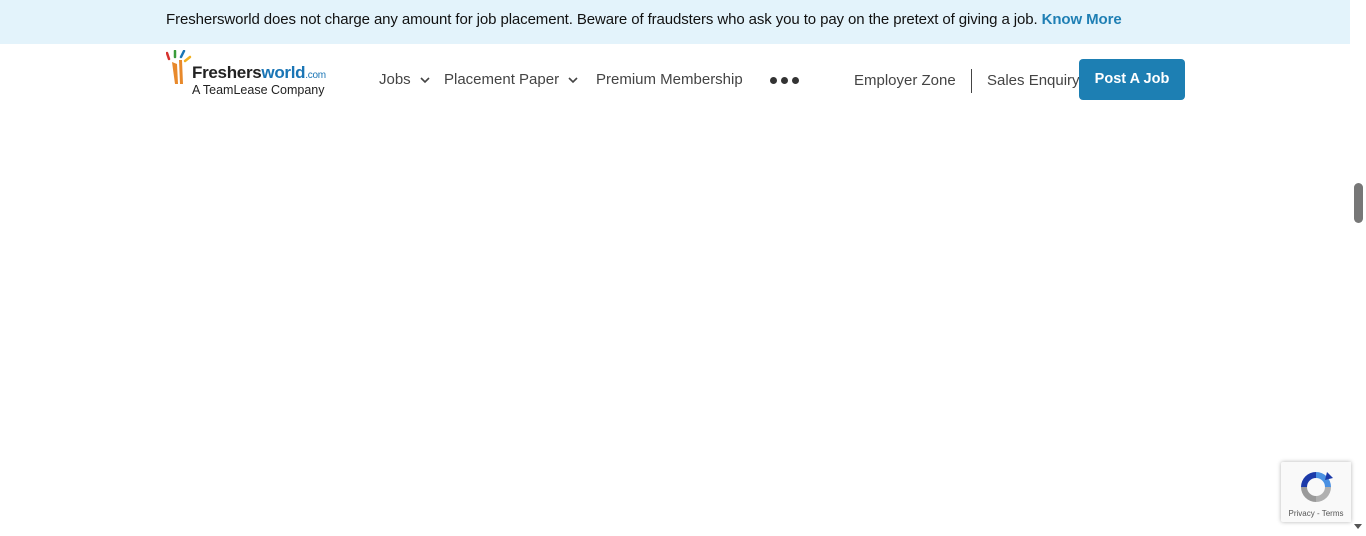  What do you see at coordinates (971, 81) in the screenshot?
I see `nav-divider` at bounding box center [971, 81].